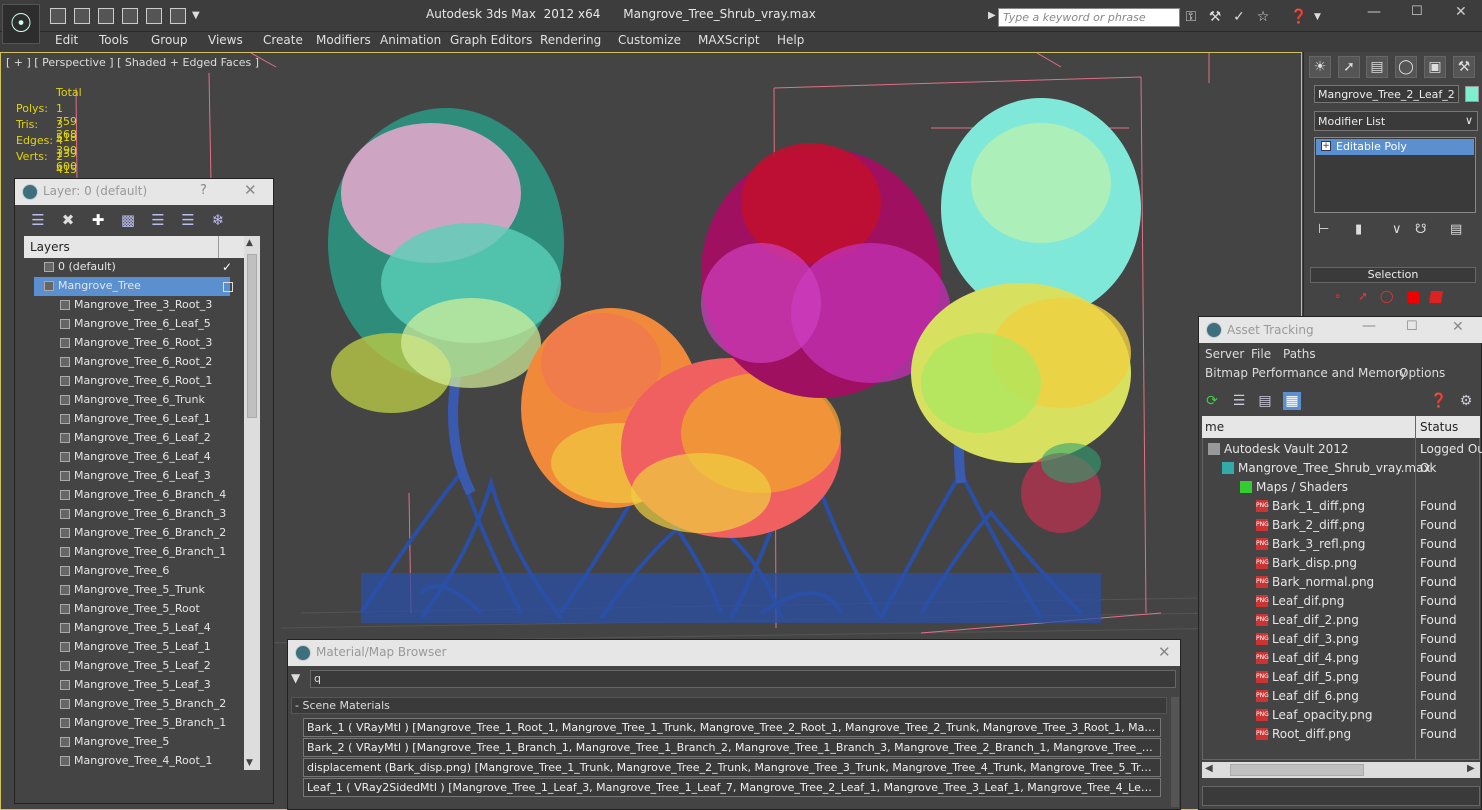 The height and width of the screenshot is (810, 1482). Describe the element at coordinates (1436, 297) in the screenshot. I see `element-mode-icon` at that location.